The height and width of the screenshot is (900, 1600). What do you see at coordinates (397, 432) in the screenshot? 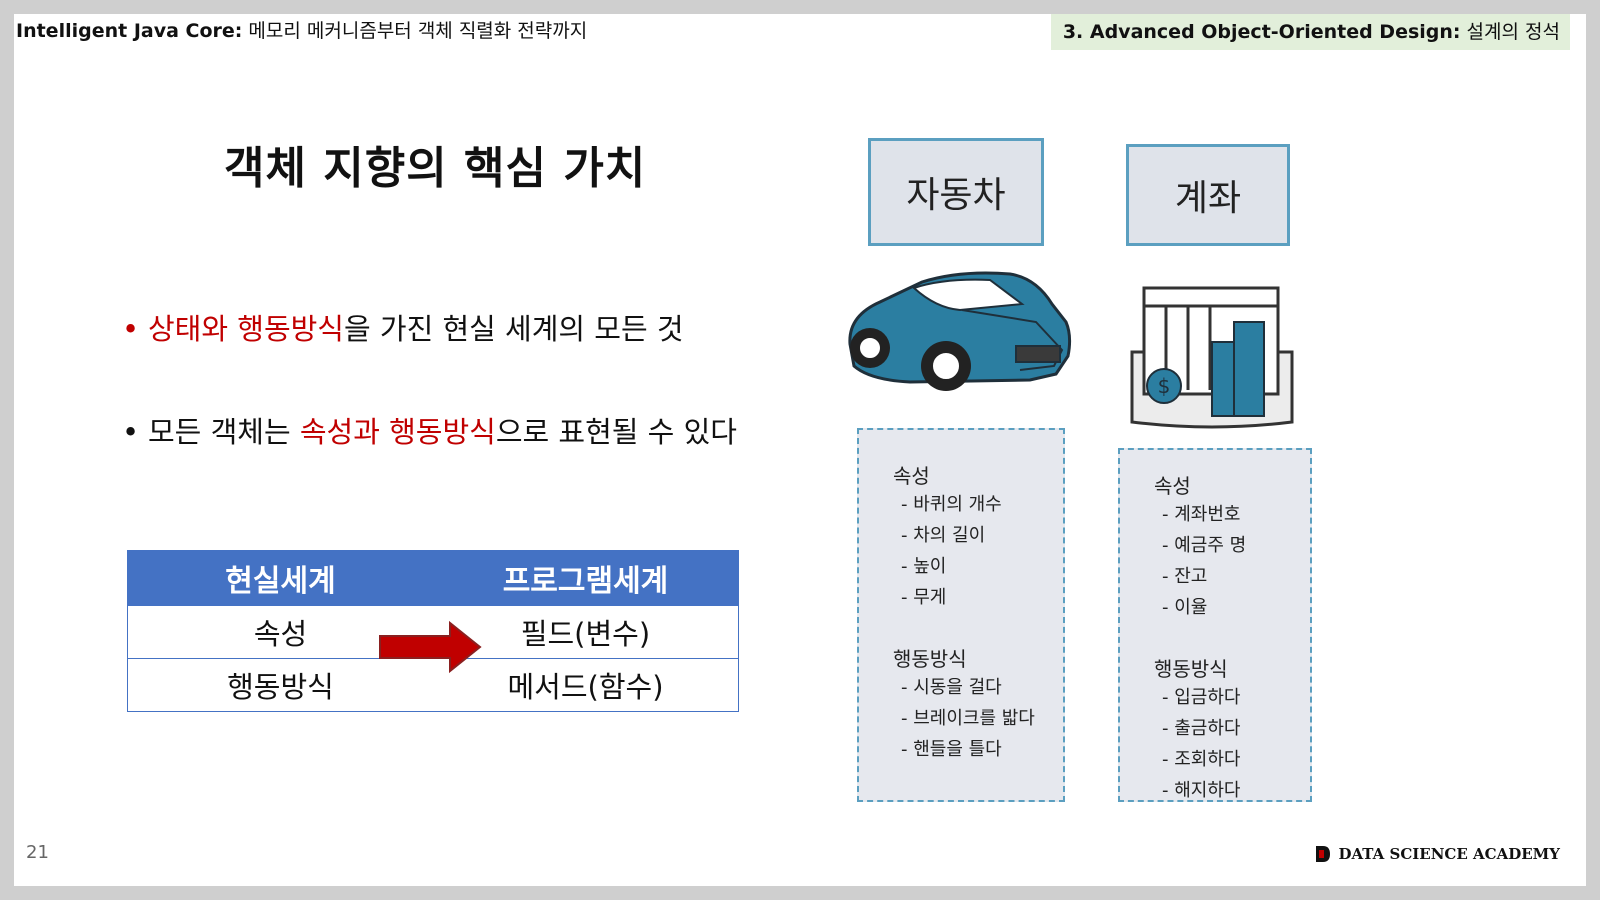
I see `highlight-text: 속성과 행동방식` at bounding box center [397, 432].